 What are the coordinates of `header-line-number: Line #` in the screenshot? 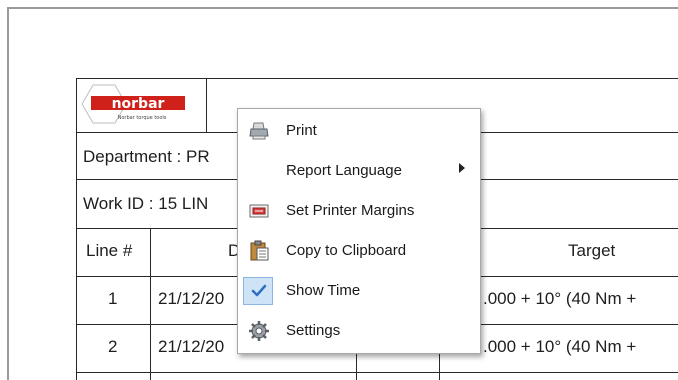 It's located at (109, 250).